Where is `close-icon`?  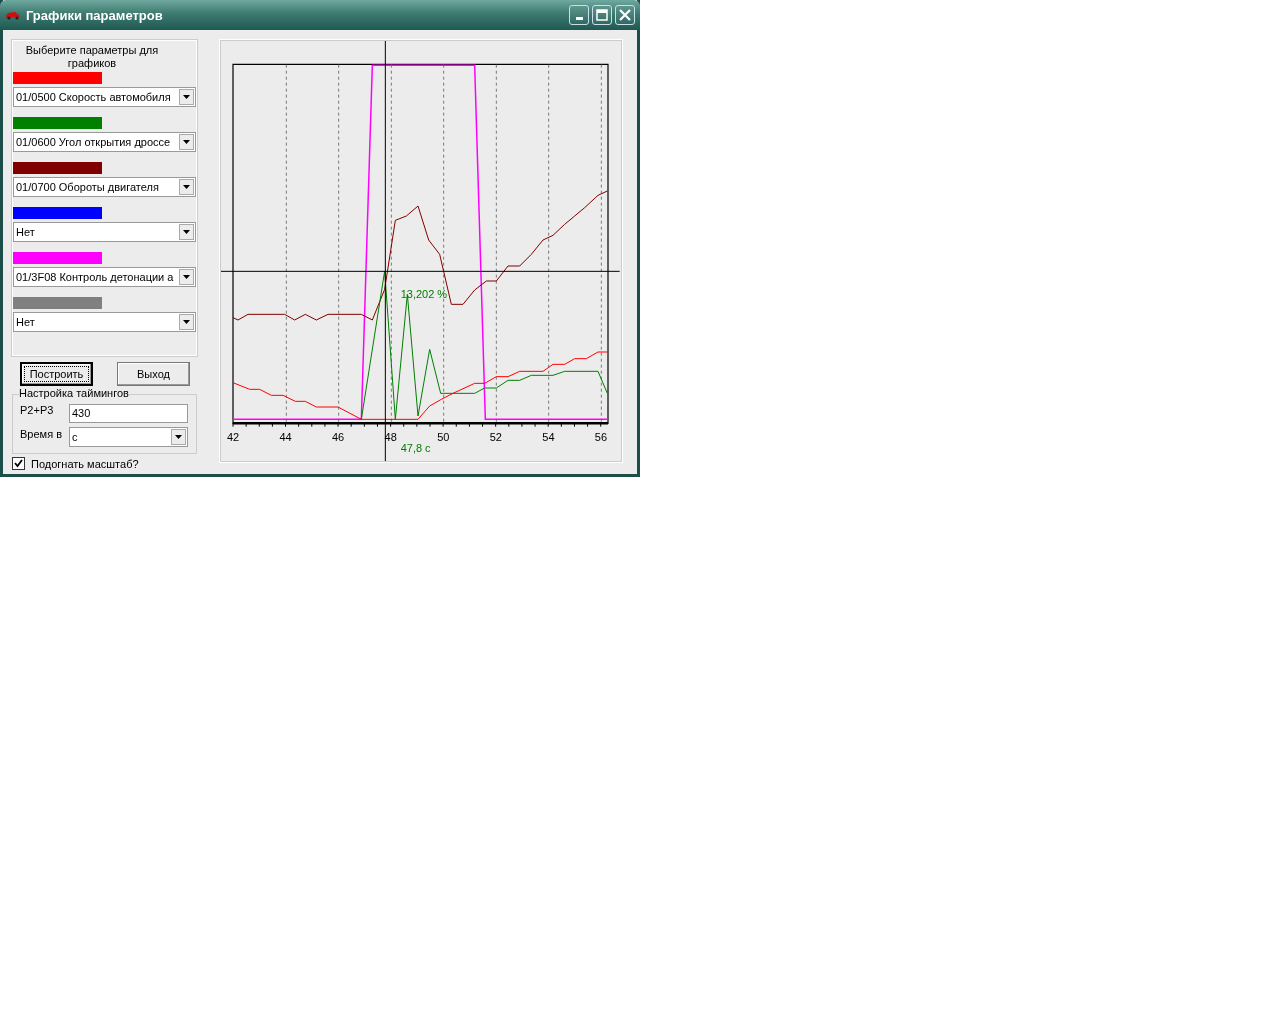 close-icon is located at coordinates (625, 15).